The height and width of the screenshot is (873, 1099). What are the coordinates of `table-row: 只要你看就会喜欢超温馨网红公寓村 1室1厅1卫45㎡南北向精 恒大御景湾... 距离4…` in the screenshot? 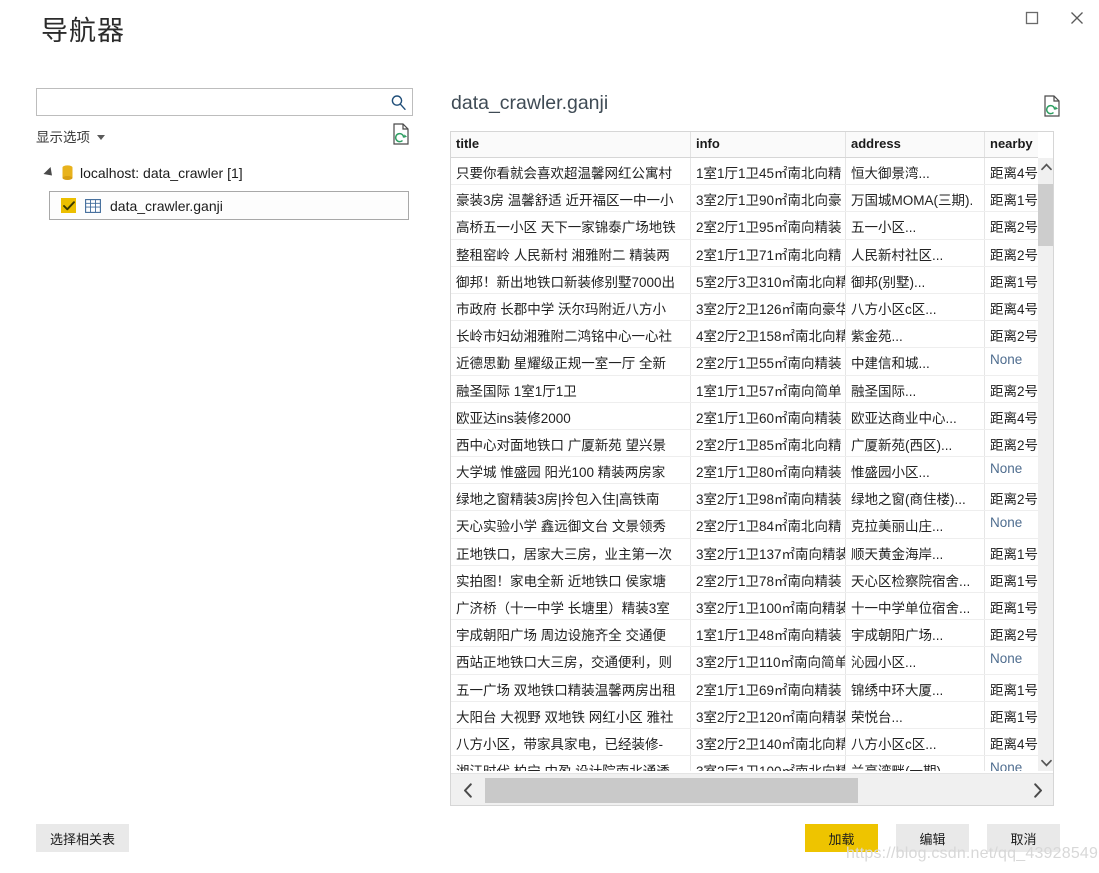 It's located at (744, 172).